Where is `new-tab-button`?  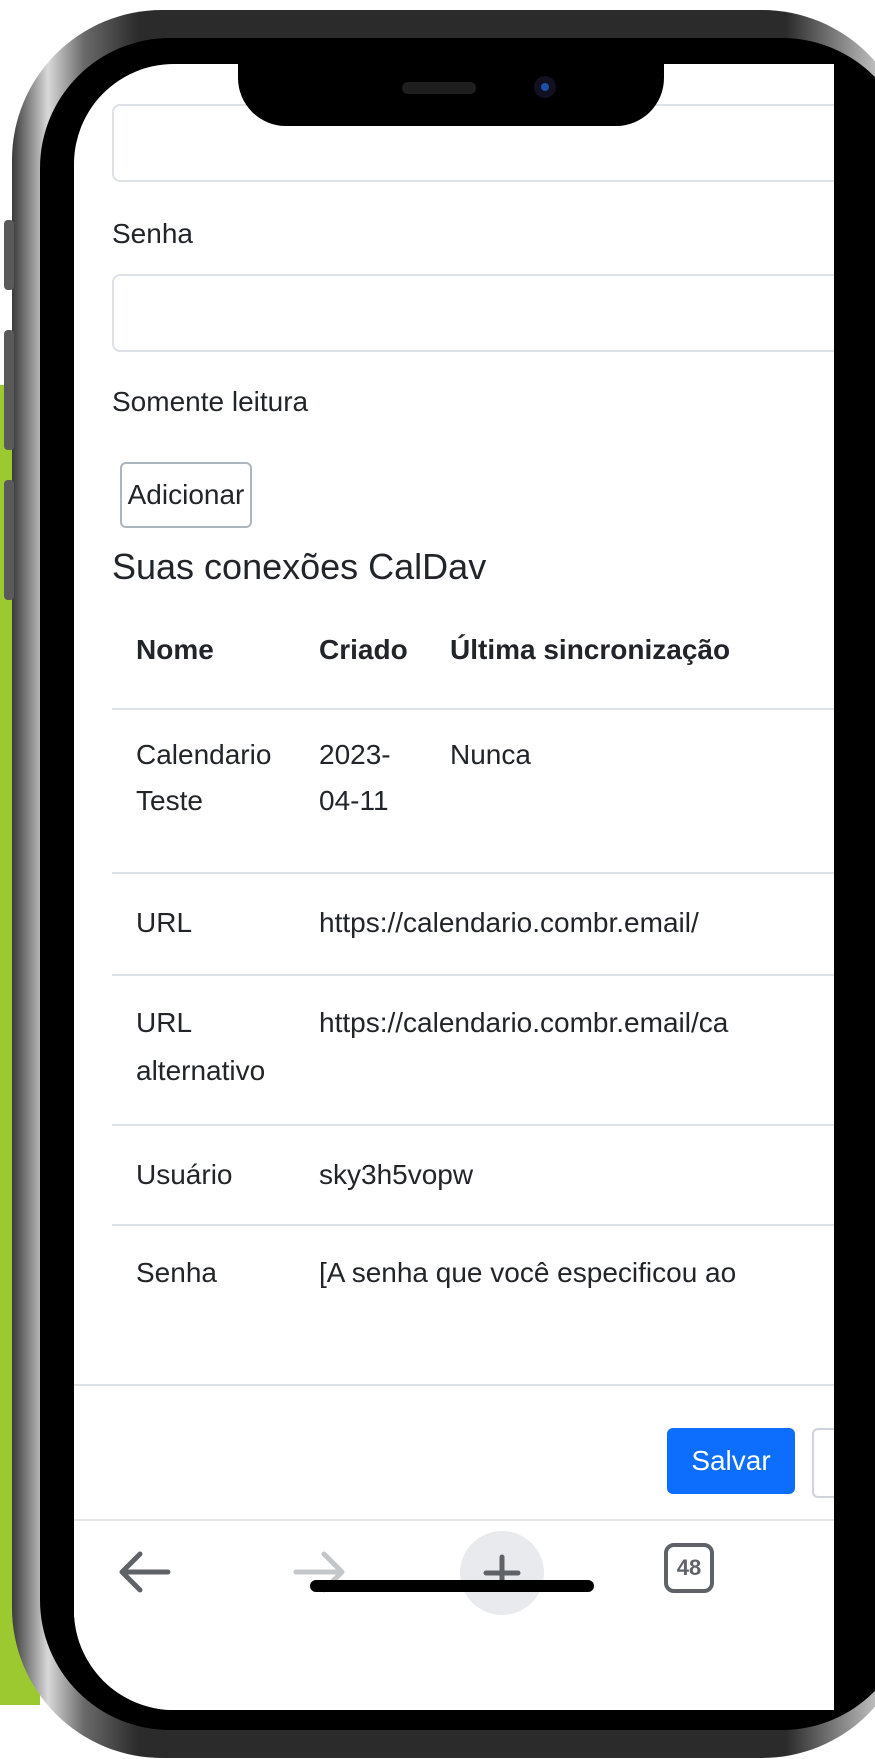 new-tab-button is located at coordinates (502, 1573).